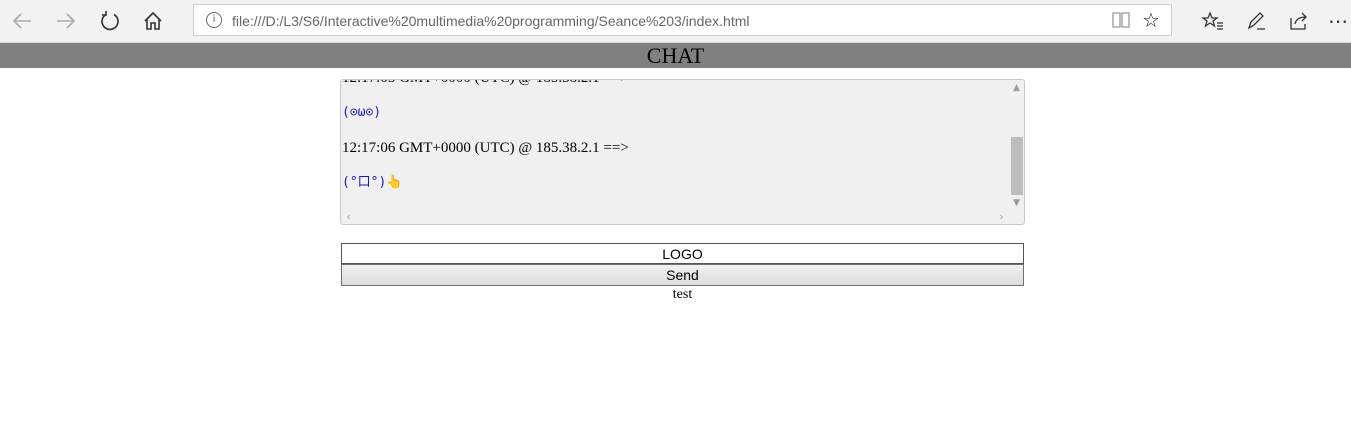 The height and width of the screenshot is (444, 1351). Describe the element at coordinates (1016, 202) in the screenshot. I see `scroll-down-icon: ▼` at that location.